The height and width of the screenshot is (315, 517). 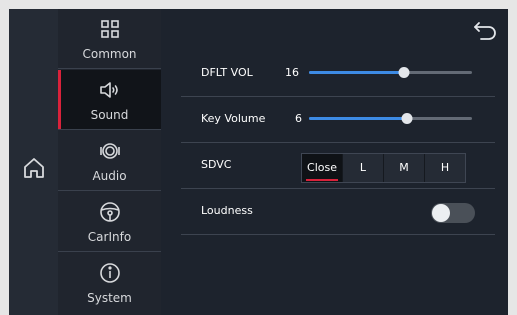 What do you see at coordinates (109, 54) in the screenshot?
I see `sidebar-item-label: Common` at bounding box center [109, 54].